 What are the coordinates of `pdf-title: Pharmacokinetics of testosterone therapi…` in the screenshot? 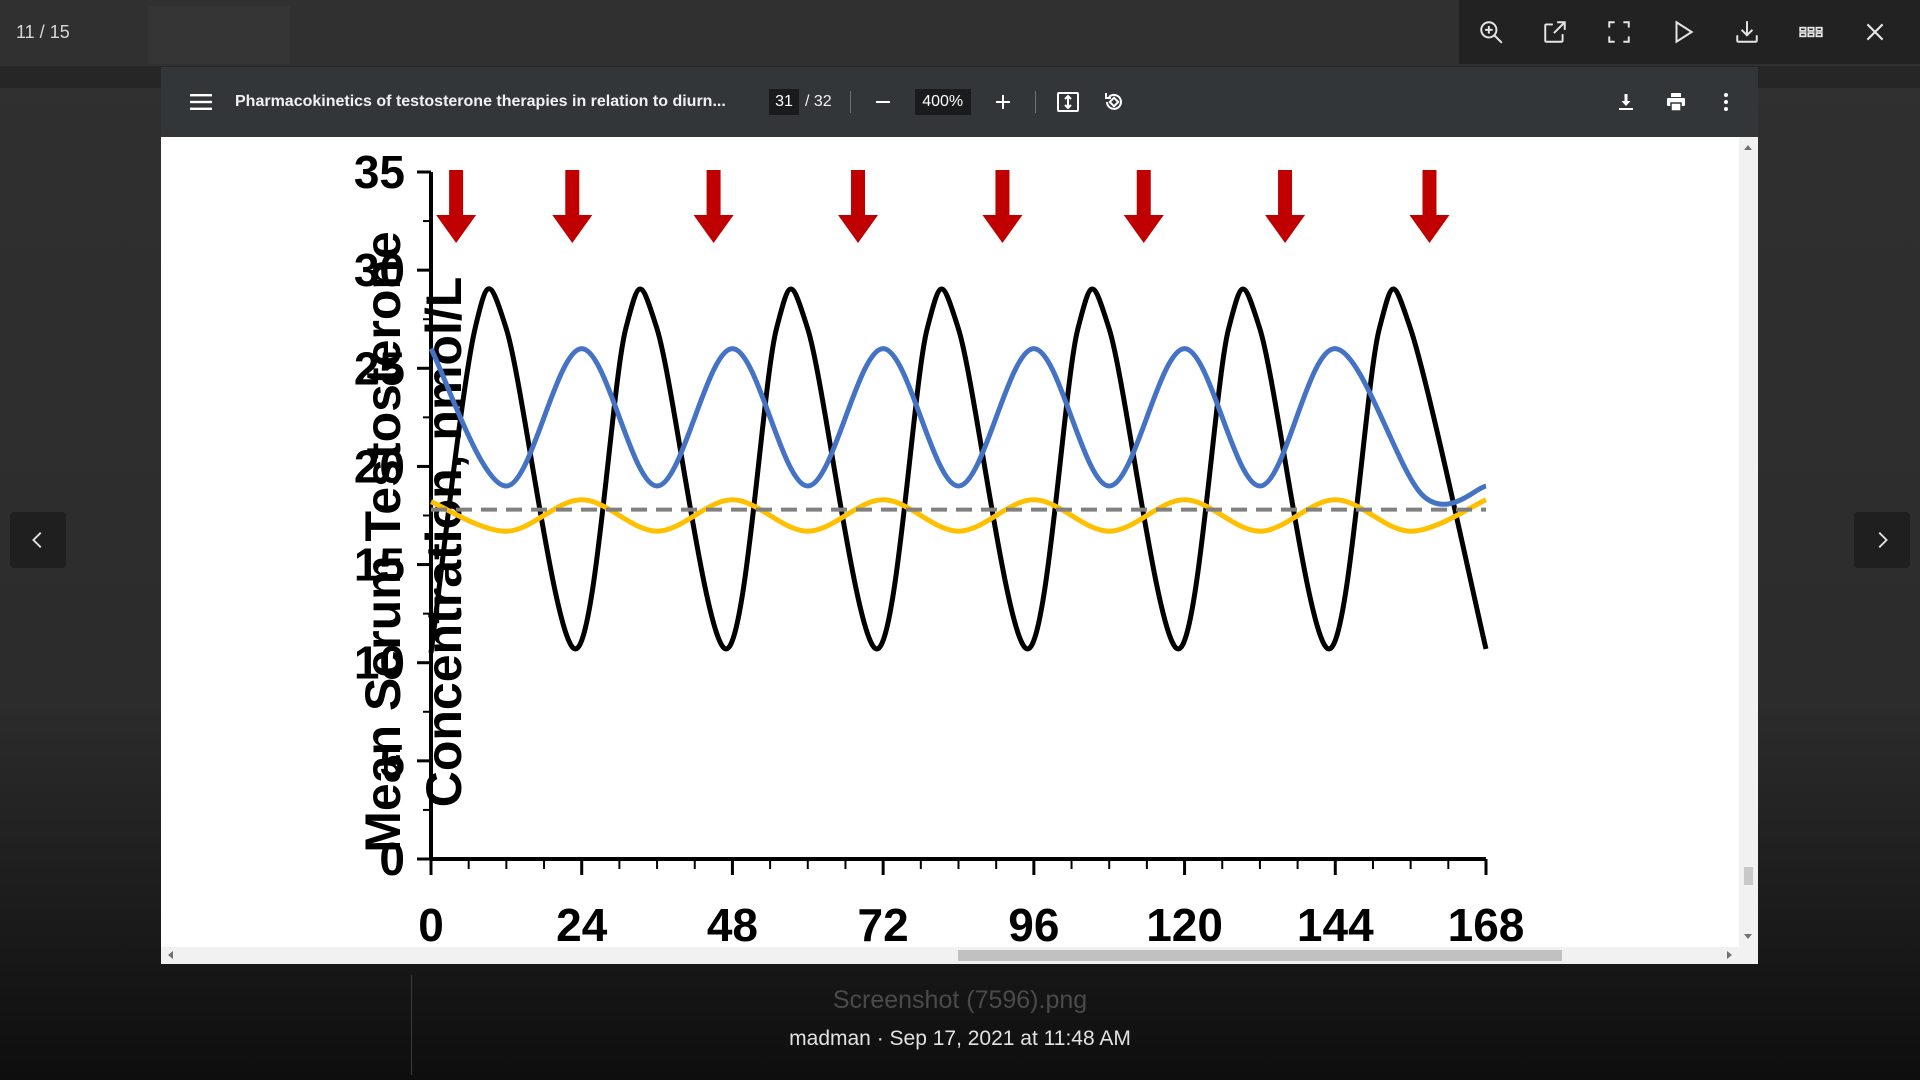 It's located at (480, 101).